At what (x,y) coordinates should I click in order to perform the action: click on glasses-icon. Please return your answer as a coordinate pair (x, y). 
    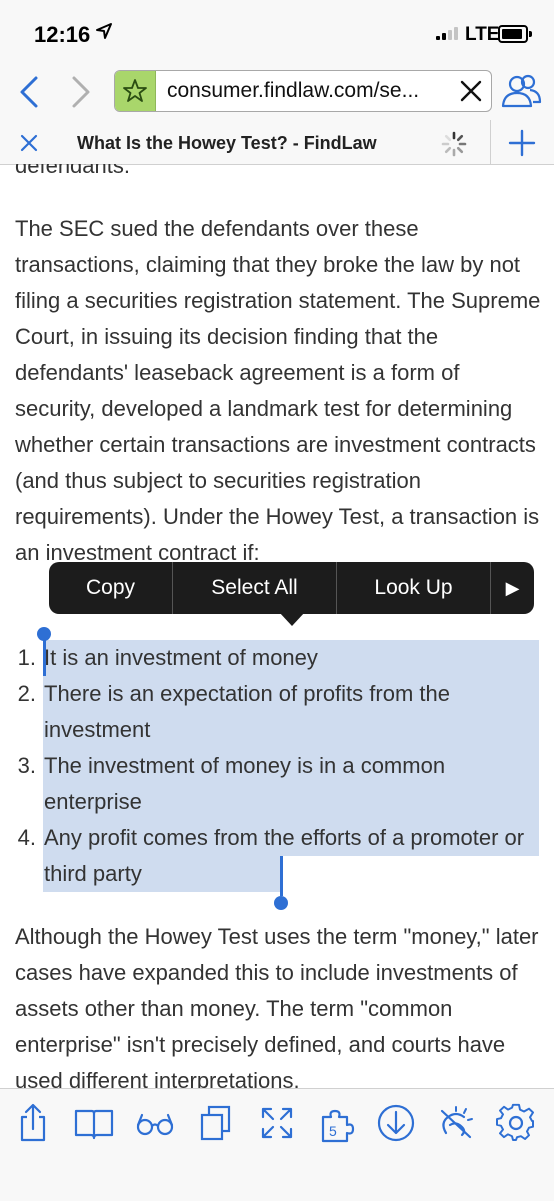
    Looking at the image, I should click on (155, 1123).